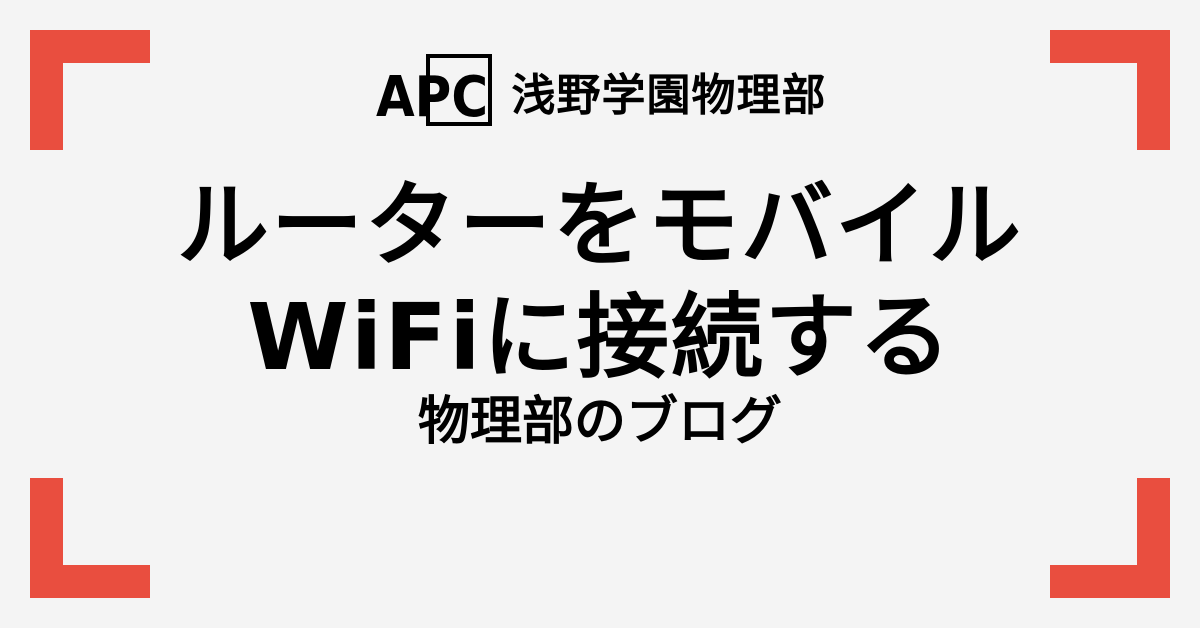 The width and height of the screenshot is (1200, 628). Describe the element at coordinates (600, 337) in the screenshot. I see `title-line-2: WiFiに接続する` at that location.